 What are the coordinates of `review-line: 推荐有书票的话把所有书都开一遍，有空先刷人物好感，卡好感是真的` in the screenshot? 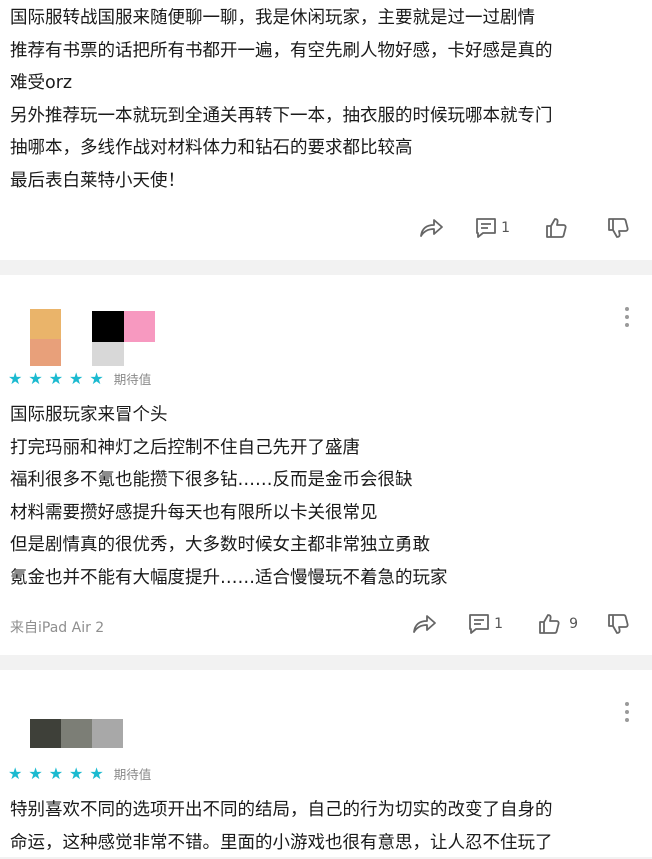 It's located at (316, 51).